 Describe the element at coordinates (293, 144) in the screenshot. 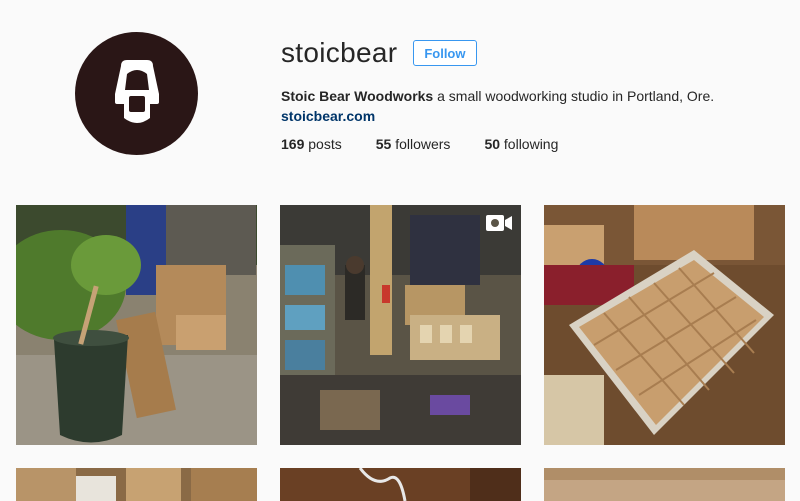

I see `posts-count: 169` at that location.